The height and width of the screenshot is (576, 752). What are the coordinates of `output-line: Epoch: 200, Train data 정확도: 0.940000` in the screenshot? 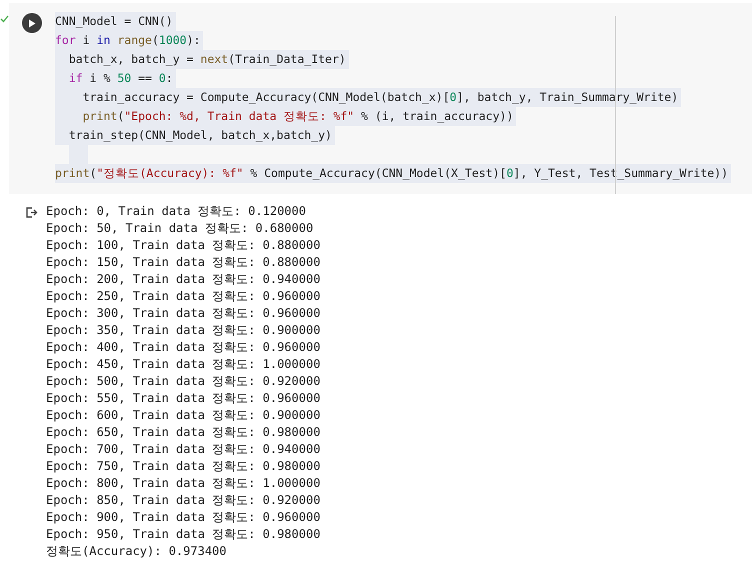 It's located at (183, 279).